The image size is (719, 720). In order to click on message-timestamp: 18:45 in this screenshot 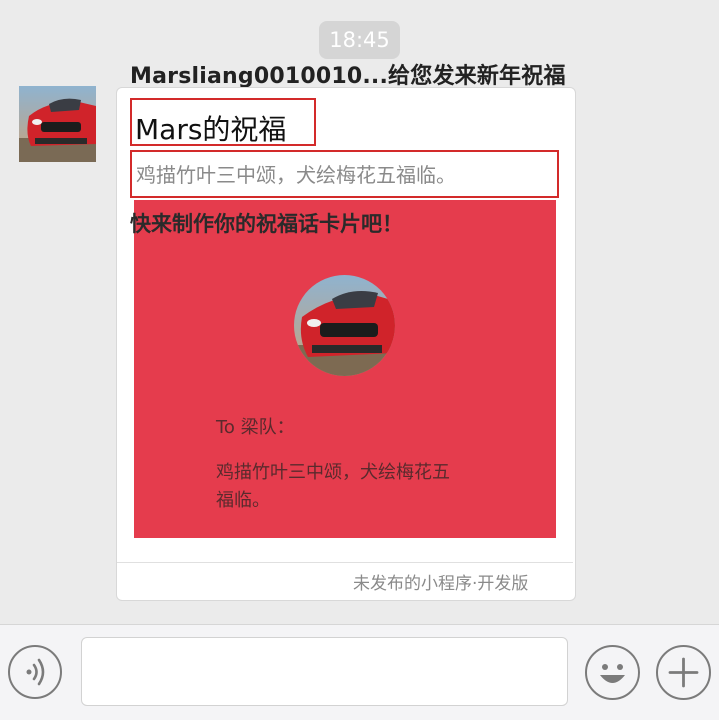, I will do `click(359, 40)`.